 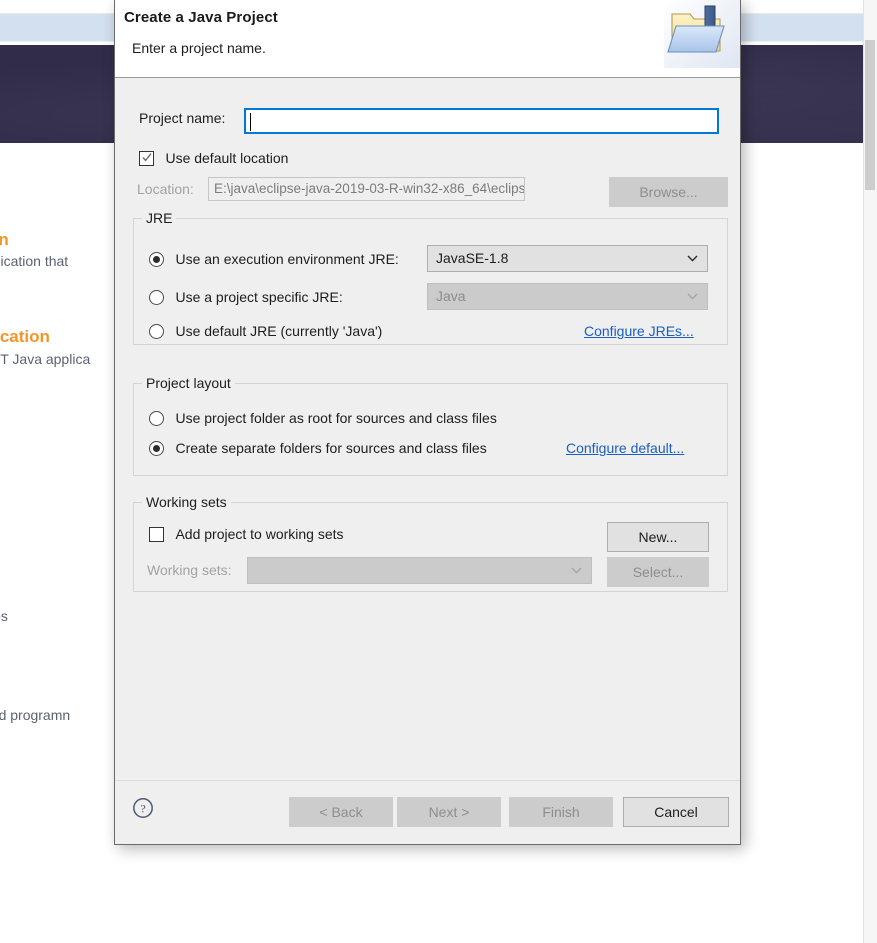 I want to click on background-paragraph: application that, so click(x=34, y=261).